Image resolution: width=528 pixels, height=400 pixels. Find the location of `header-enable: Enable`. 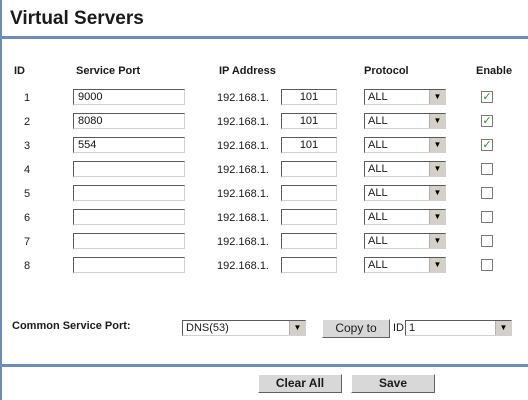

header-enable: Enable is located at coordinates (494, 71).